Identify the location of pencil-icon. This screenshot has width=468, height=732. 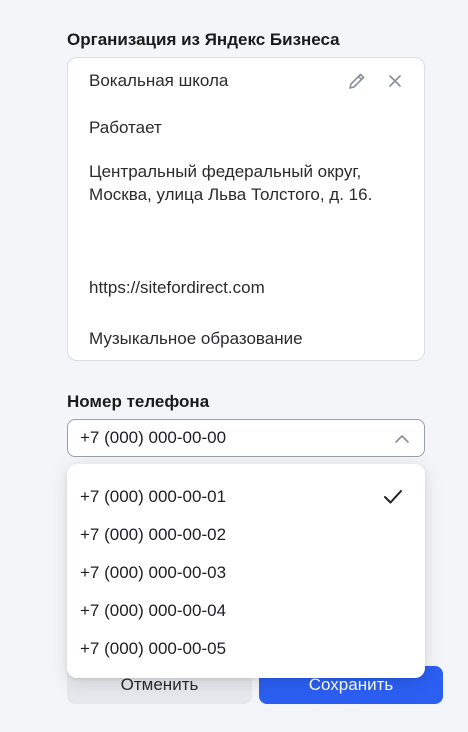
(357, 81).